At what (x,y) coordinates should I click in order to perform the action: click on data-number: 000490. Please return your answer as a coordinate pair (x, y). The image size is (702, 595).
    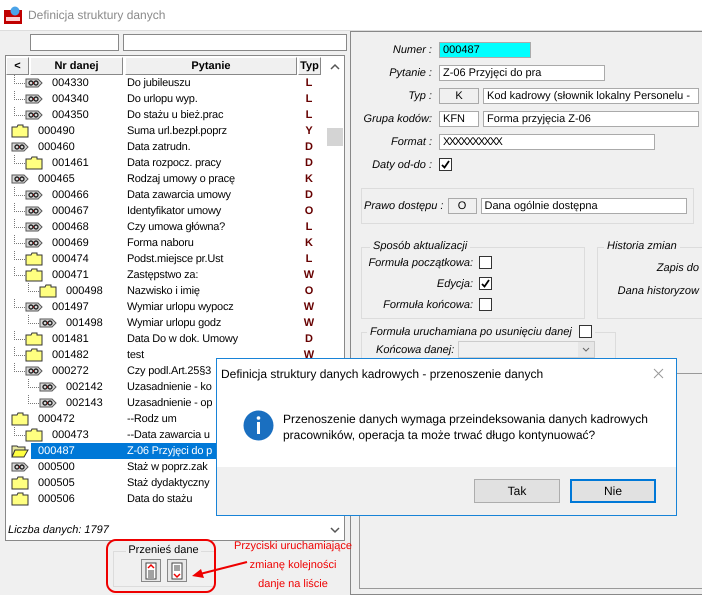
    Looking at the image, I should click on (56, 131).